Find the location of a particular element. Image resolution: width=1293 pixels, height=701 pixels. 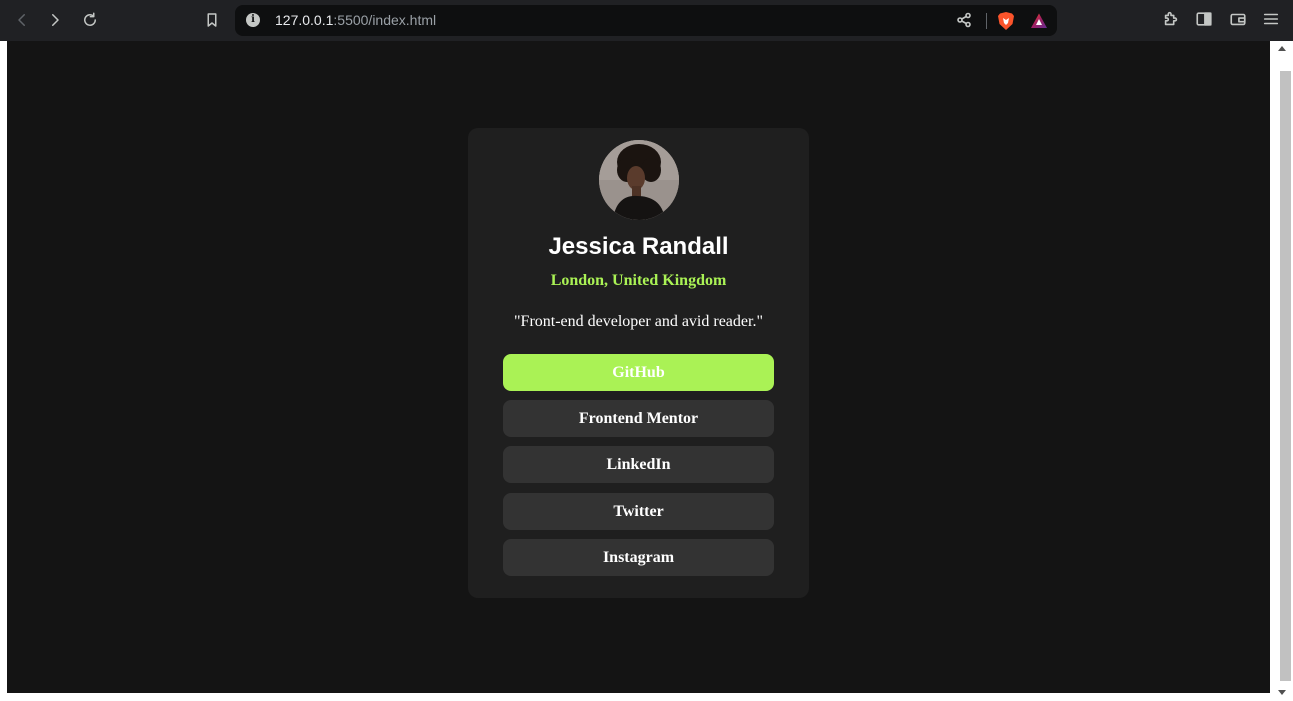

extensions-button is located at coordinates (1172, 20).